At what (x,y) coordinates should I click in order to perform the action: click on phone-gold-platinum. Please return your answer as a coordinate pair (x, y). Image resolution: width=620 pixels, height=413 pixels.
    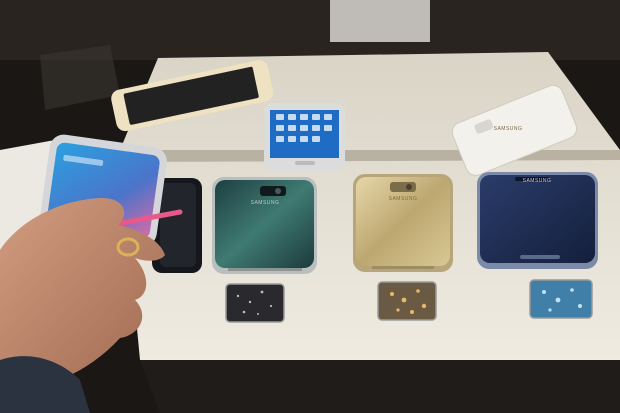
    Looking at the image, I should click on (403, 223).